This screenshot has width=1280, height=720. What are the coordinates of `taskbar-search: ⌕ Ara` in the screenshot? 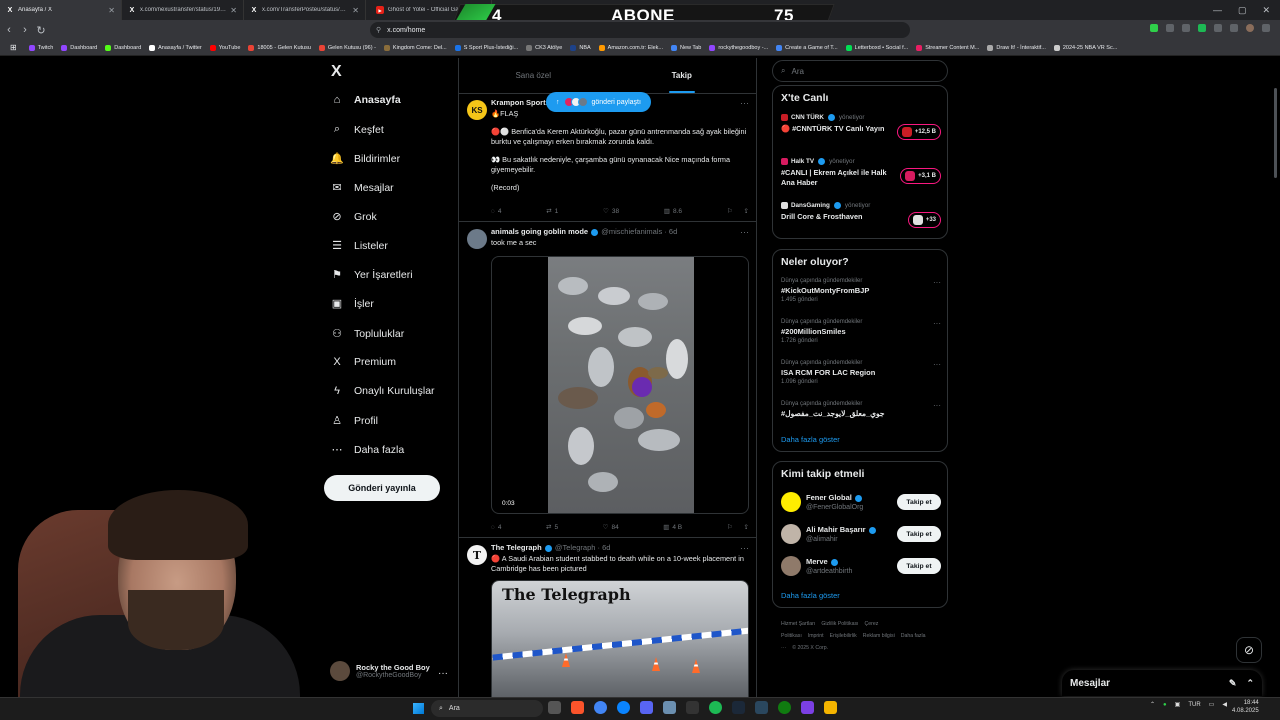 It's located at (487, 708).